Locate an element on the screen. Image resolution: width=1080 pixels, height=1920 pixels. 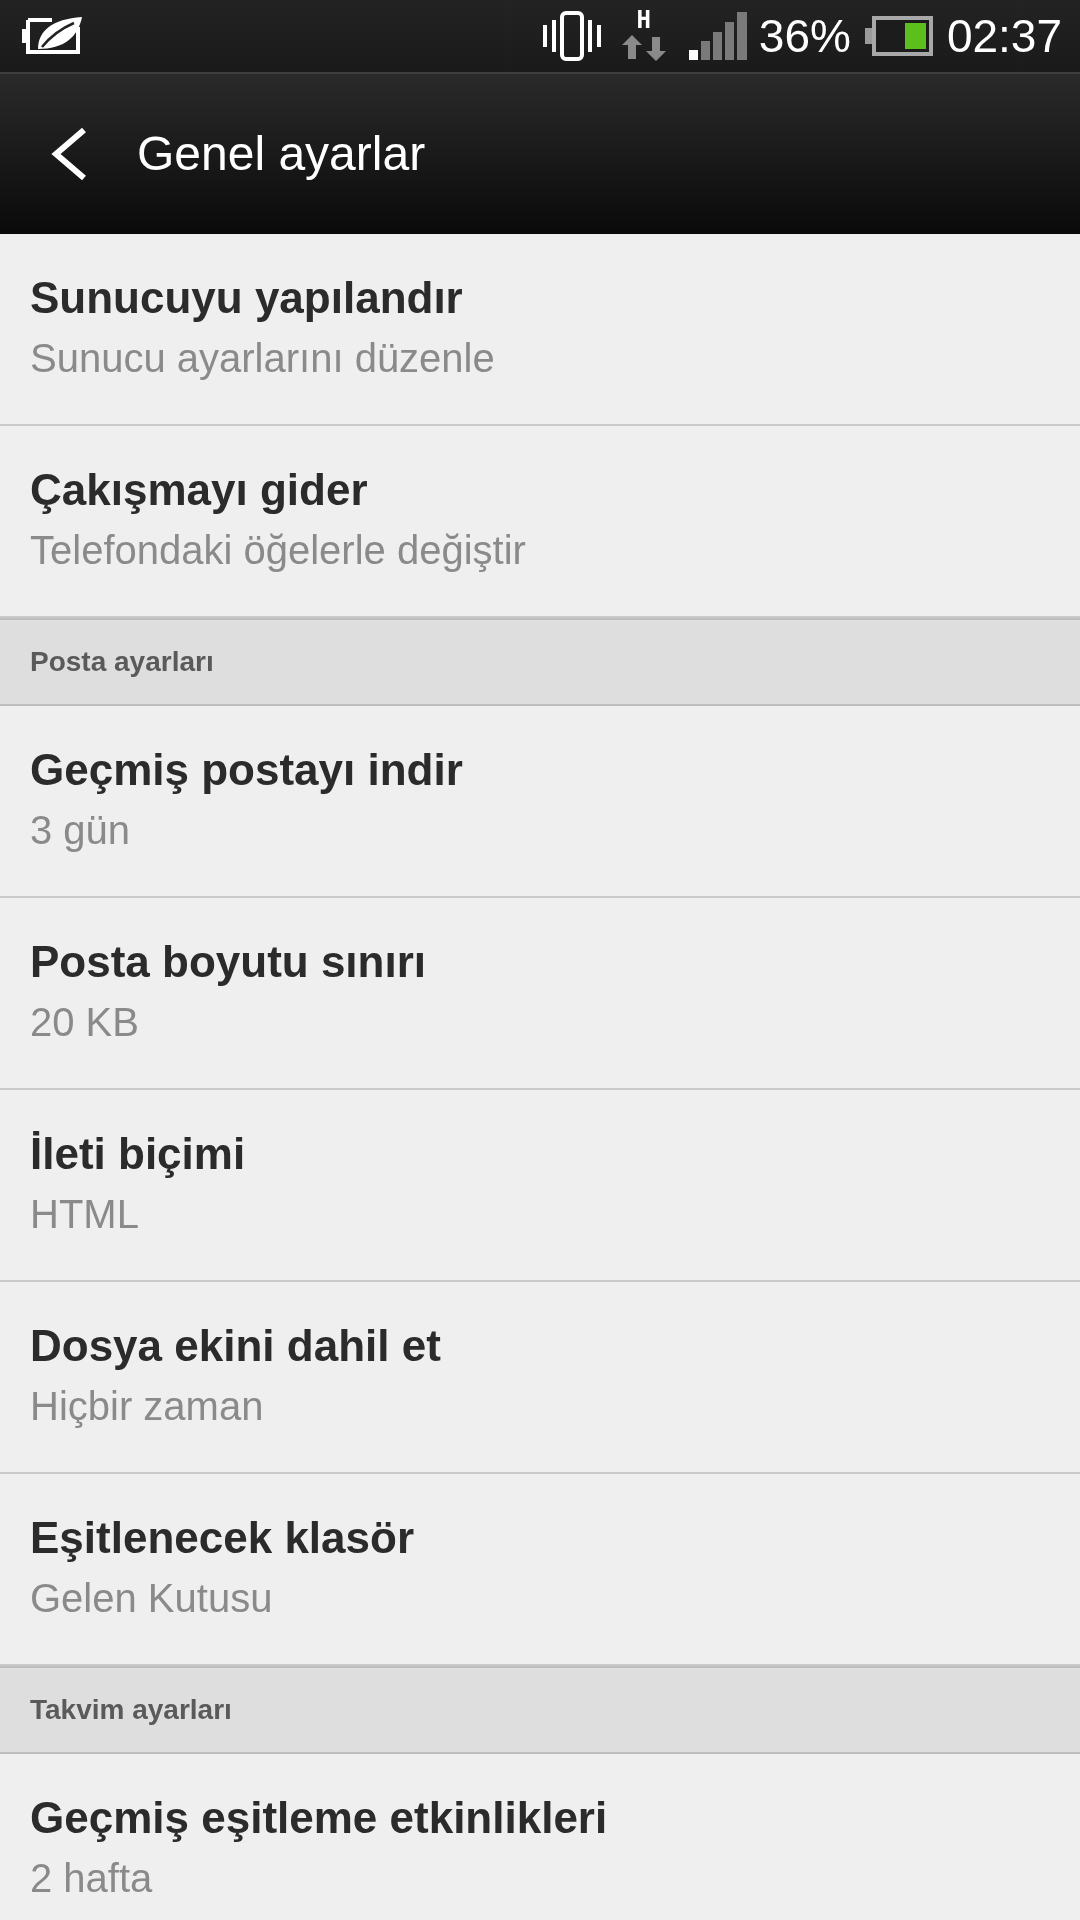
battery-icon is located at coordinates (898, 36).